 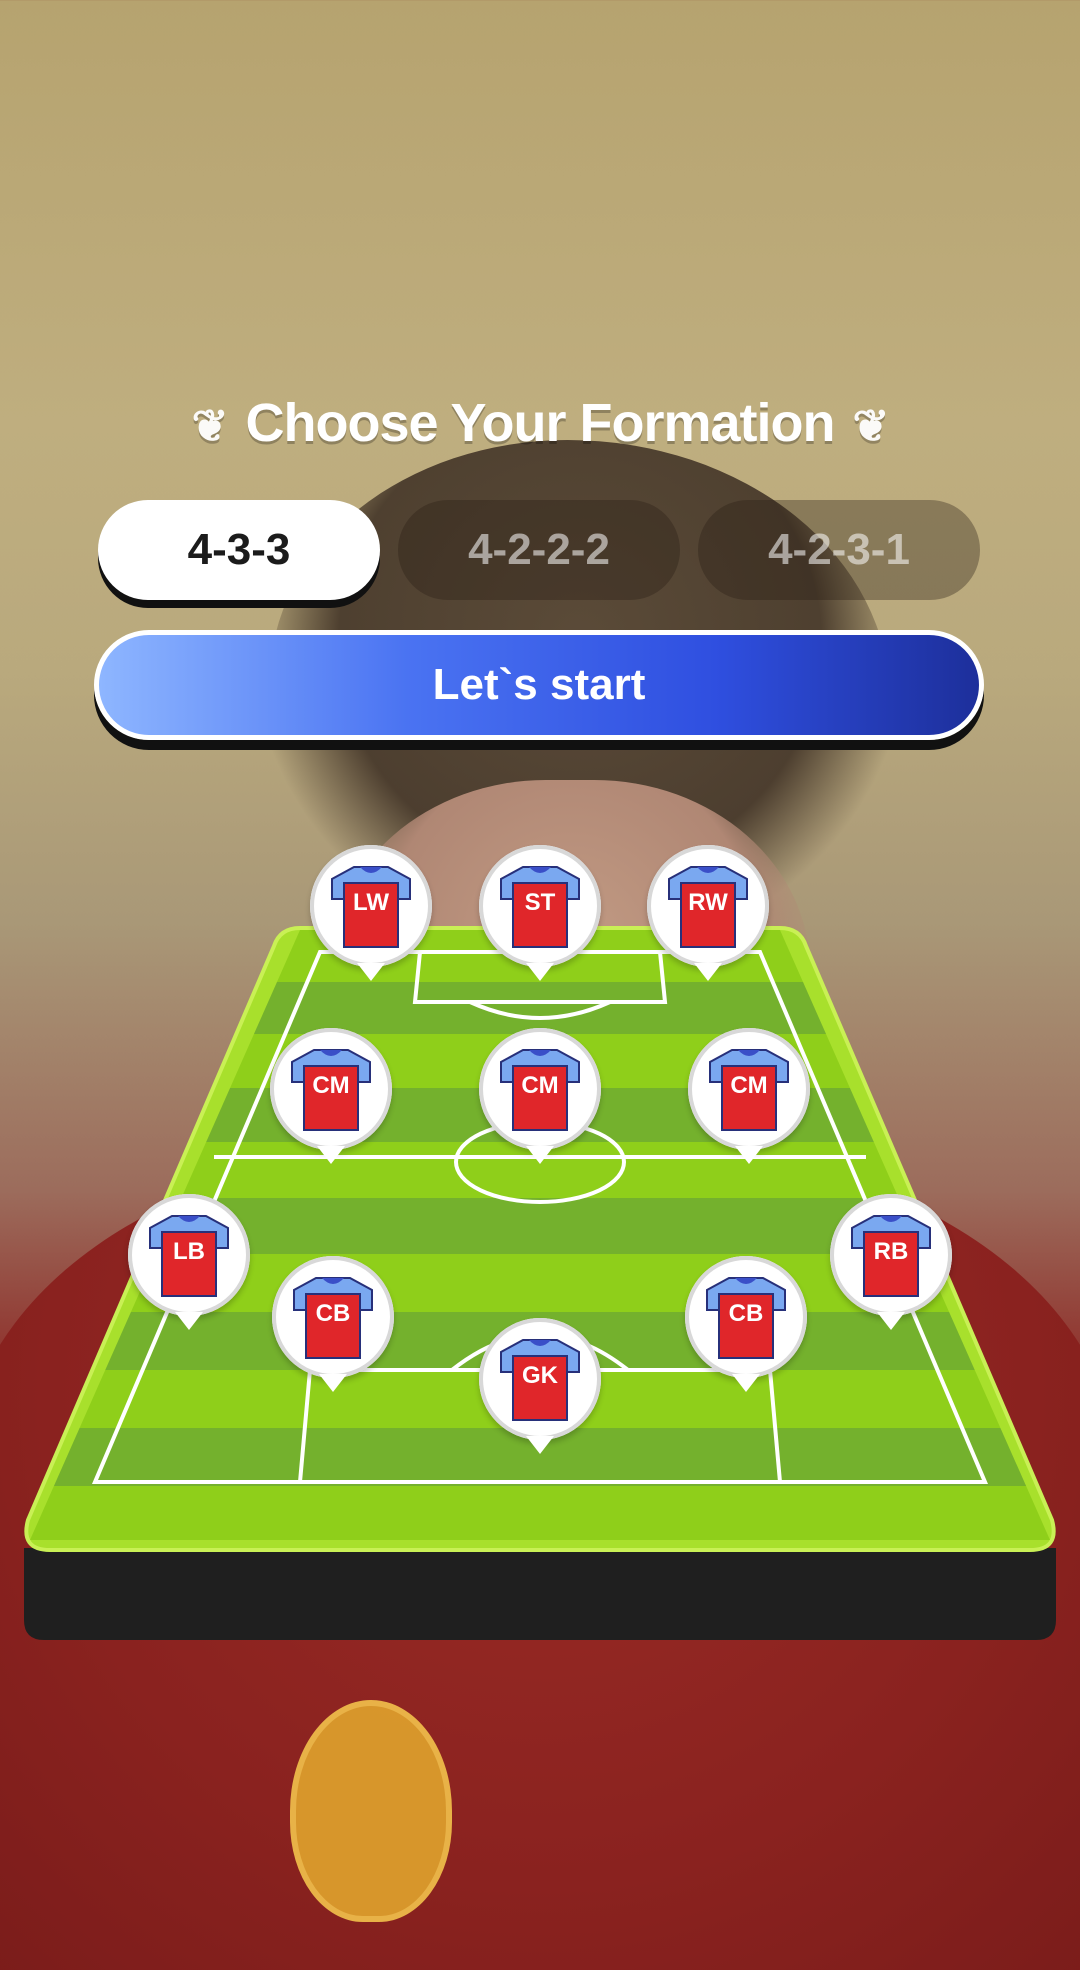 I want to click on player-marker-cm-right: CM, so click(x=749, y=1089).